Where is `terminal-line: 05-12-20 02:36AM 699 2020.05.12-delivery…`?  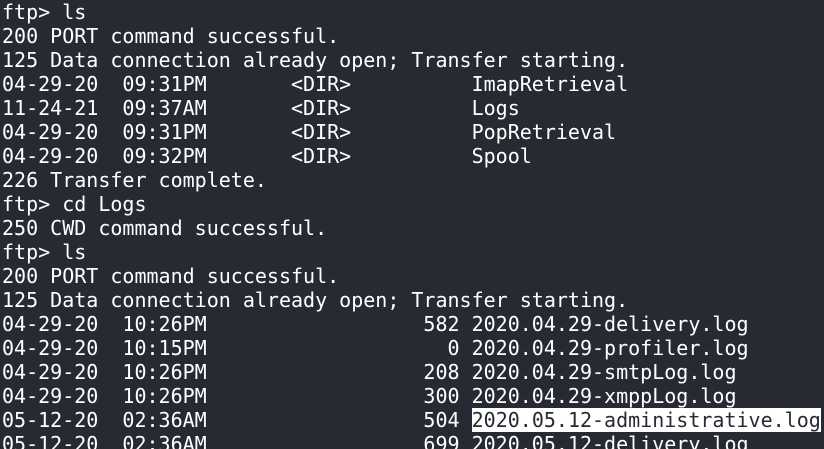 terminal-line: 05-12-20 02:36AM 699 2020.05.12-delivery… is located at coordinates (375, 440).